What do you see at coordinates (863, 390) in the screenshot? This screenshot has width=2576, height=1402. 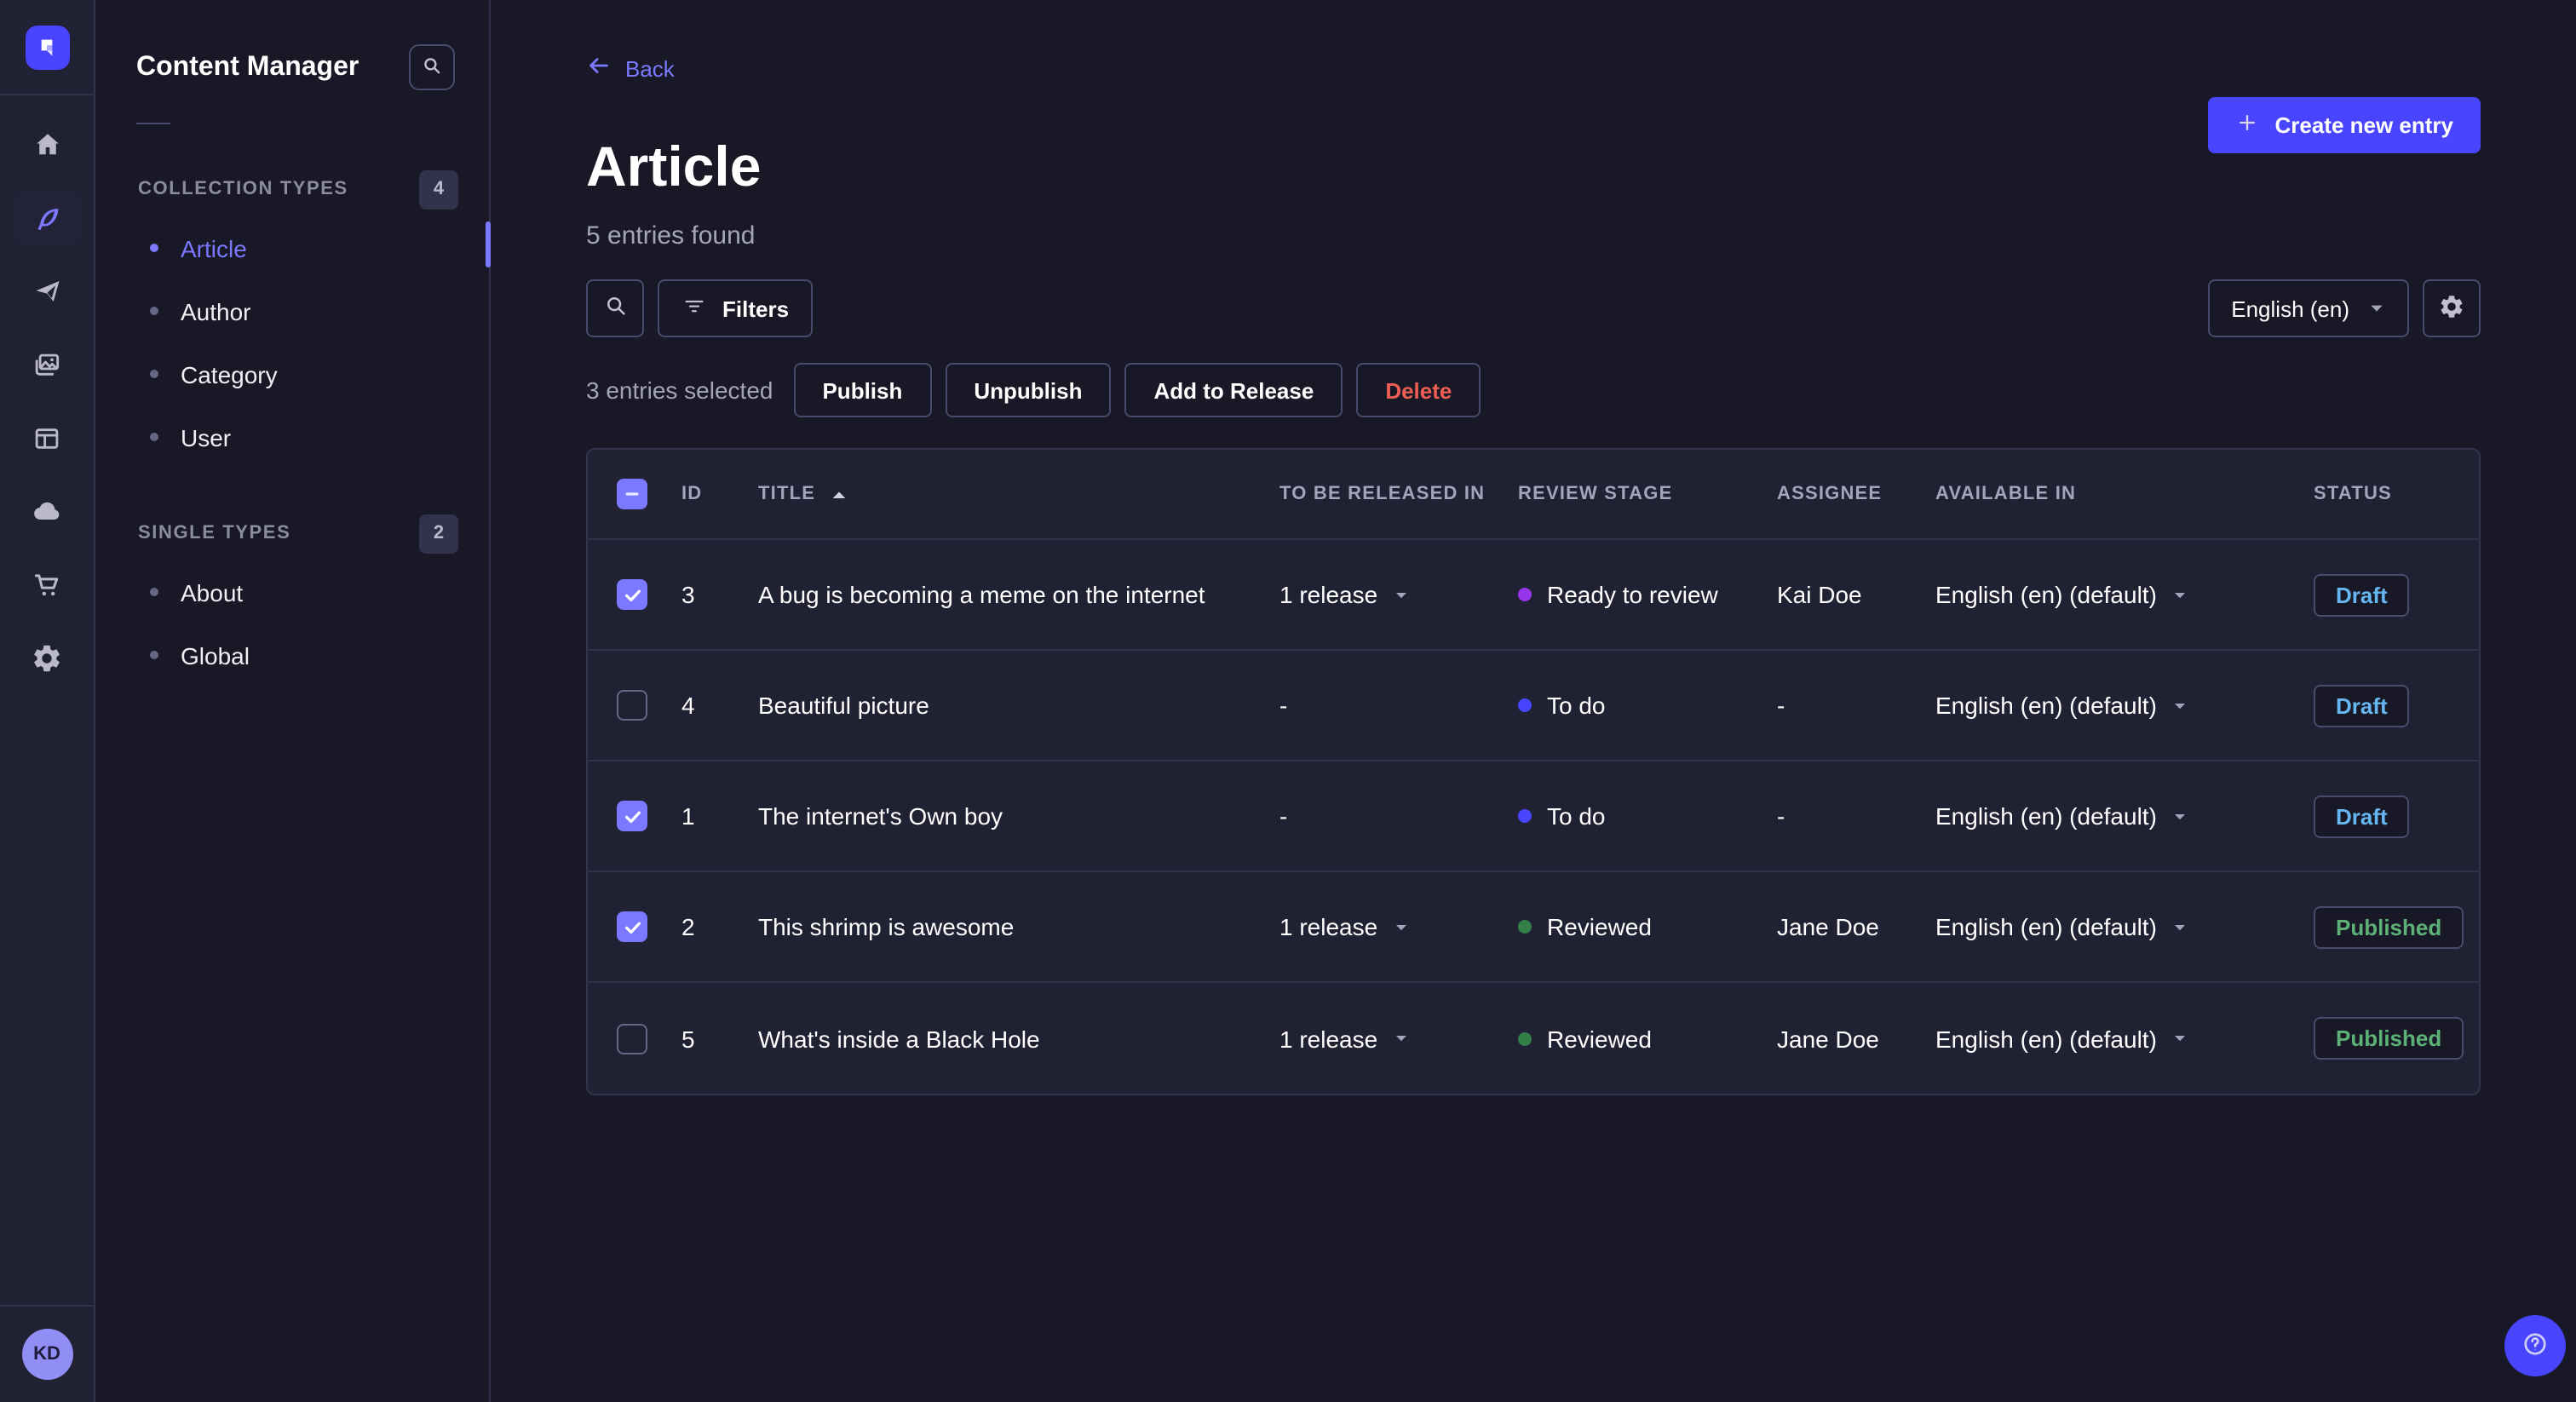 I see `publish-button: Publish` at bounding box center [863, 390].